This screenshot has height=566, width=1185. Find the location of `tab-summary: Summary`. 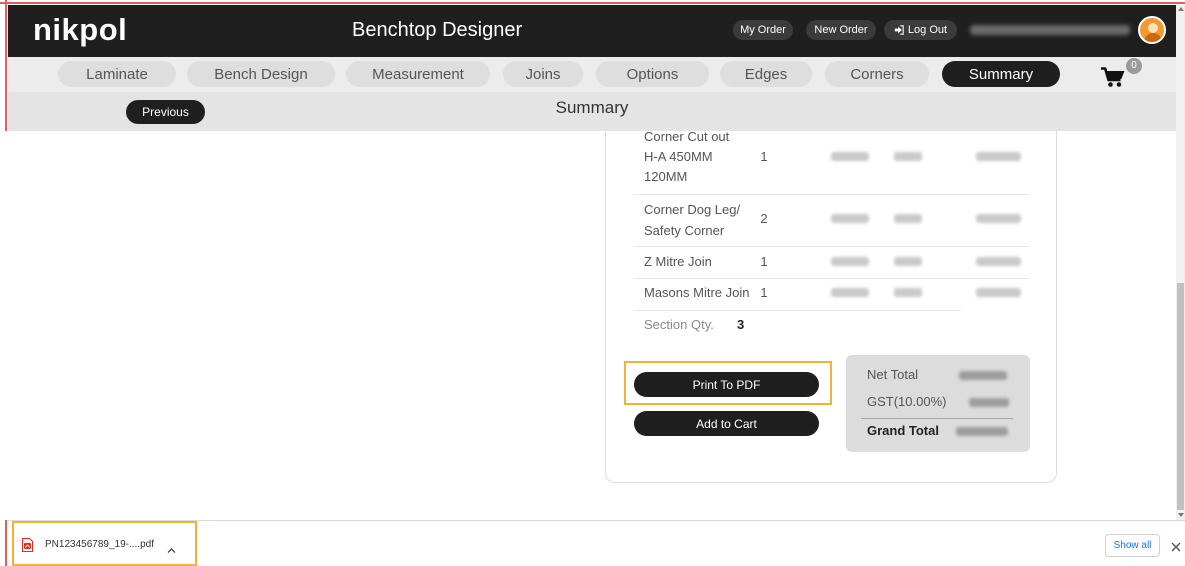

tab-summary: Summary is located at coordinates (1001, 74).